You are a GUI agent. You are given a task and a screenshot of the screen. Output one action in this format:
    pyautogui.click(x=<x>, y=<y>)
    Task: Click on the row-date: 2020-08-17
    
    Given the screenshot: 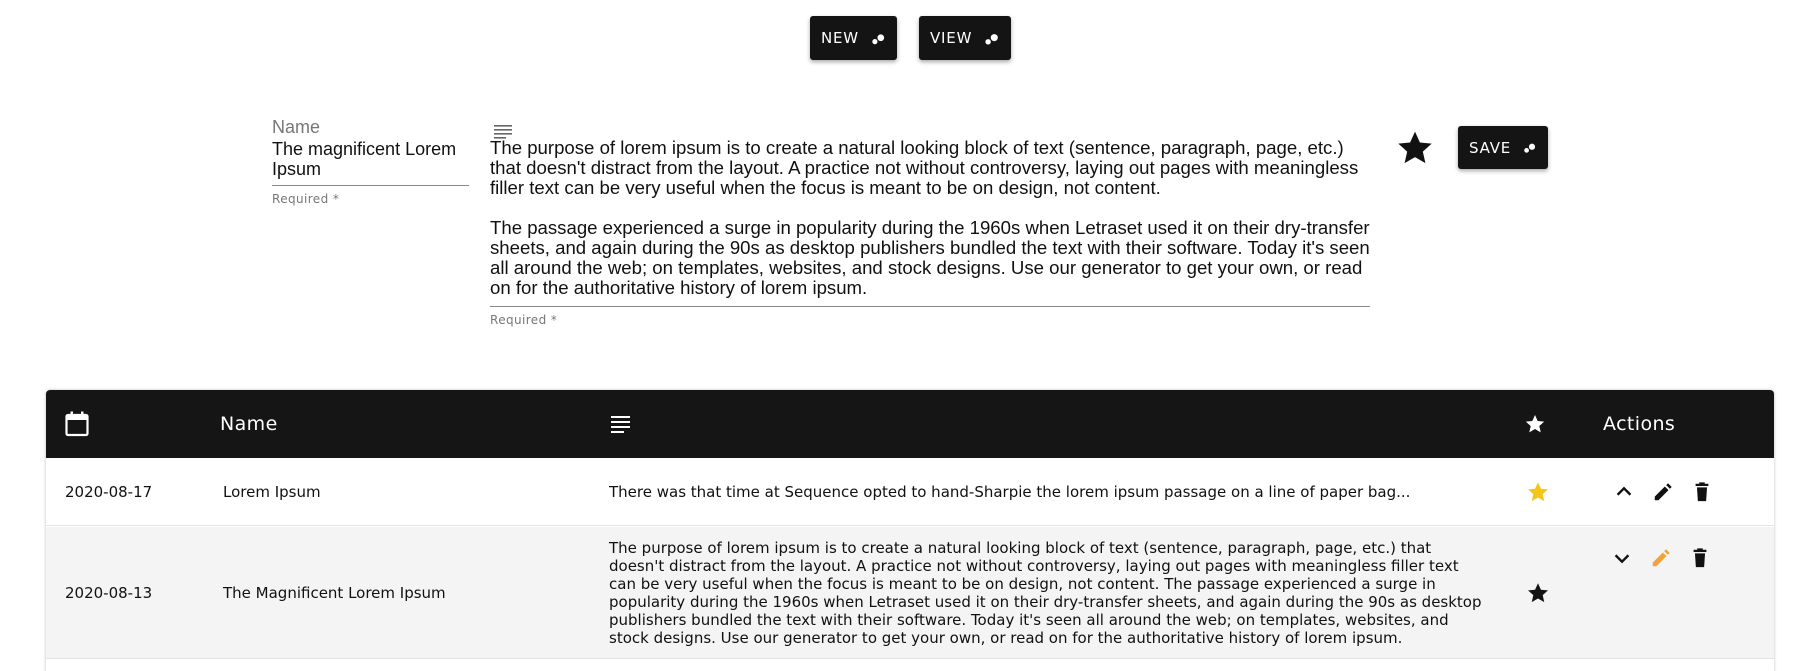 What is the action you would take?
    pyautogui.click(x=109, y=492)
    